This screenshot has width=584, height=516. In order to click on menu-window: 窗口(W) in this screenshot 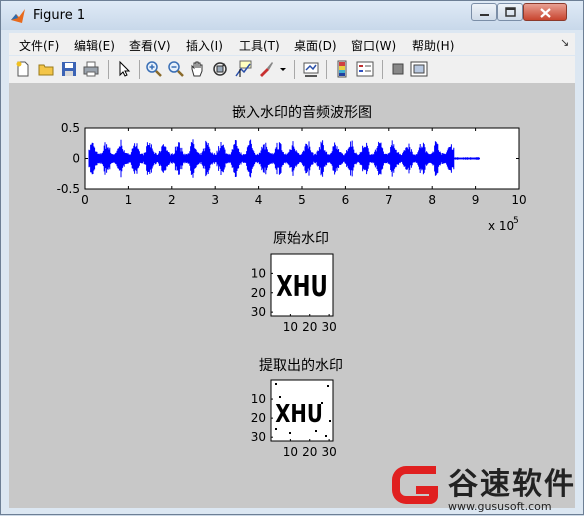, I will do `click(373, 45)`.